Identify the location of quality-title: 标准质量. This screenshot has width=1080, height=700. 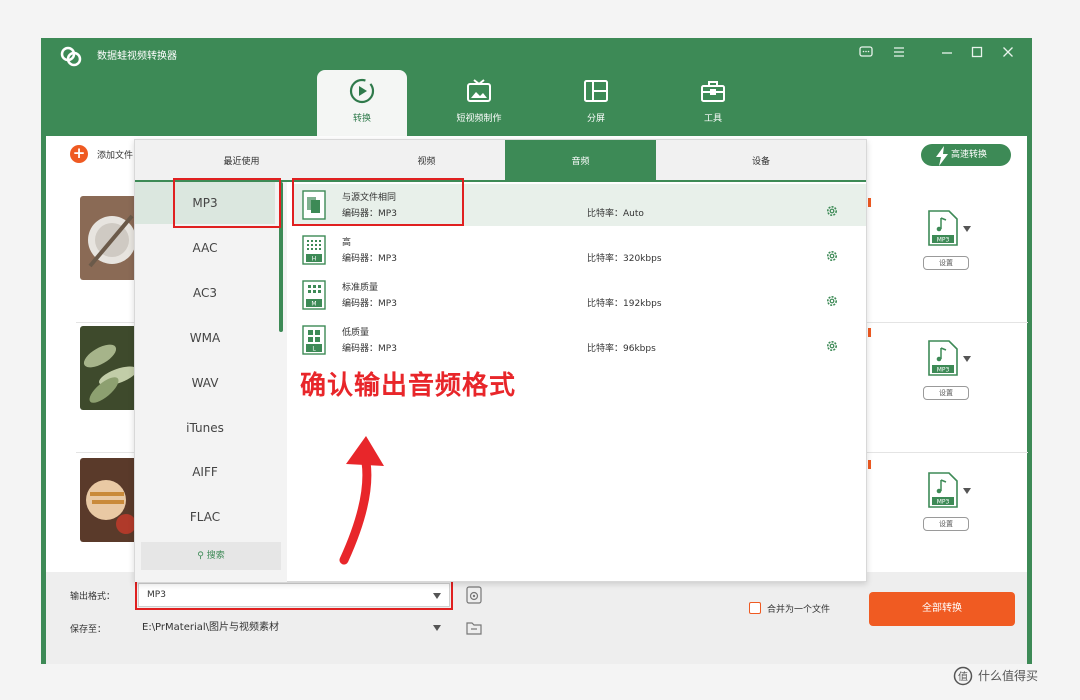
(360, 288).